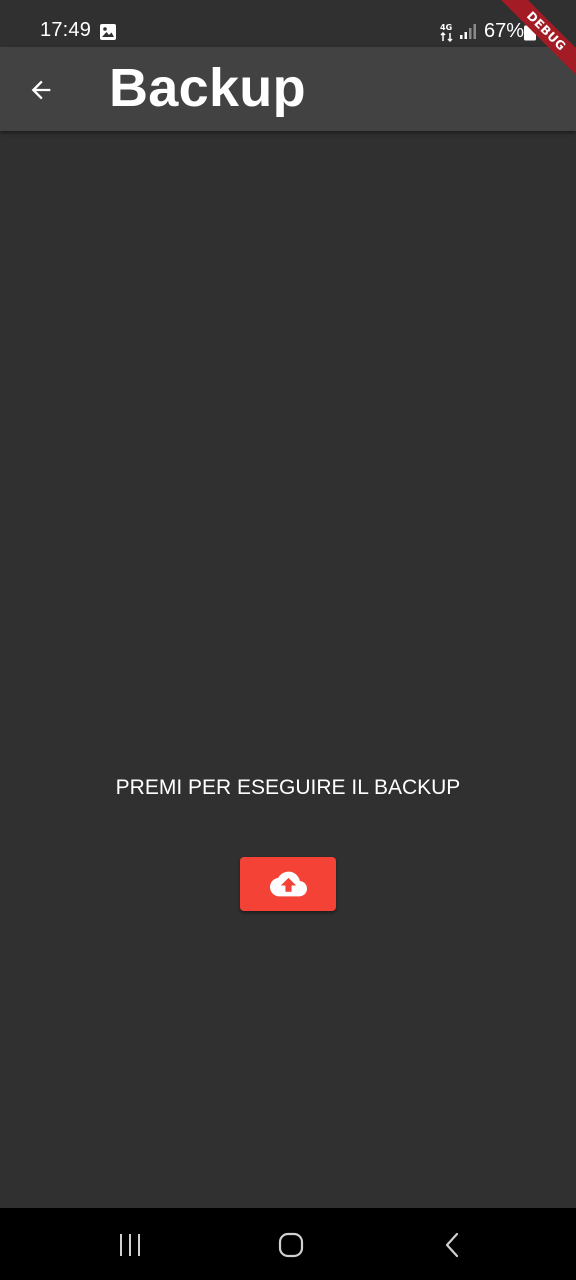  I want to click on page-title: Backup, so click(207, 88).